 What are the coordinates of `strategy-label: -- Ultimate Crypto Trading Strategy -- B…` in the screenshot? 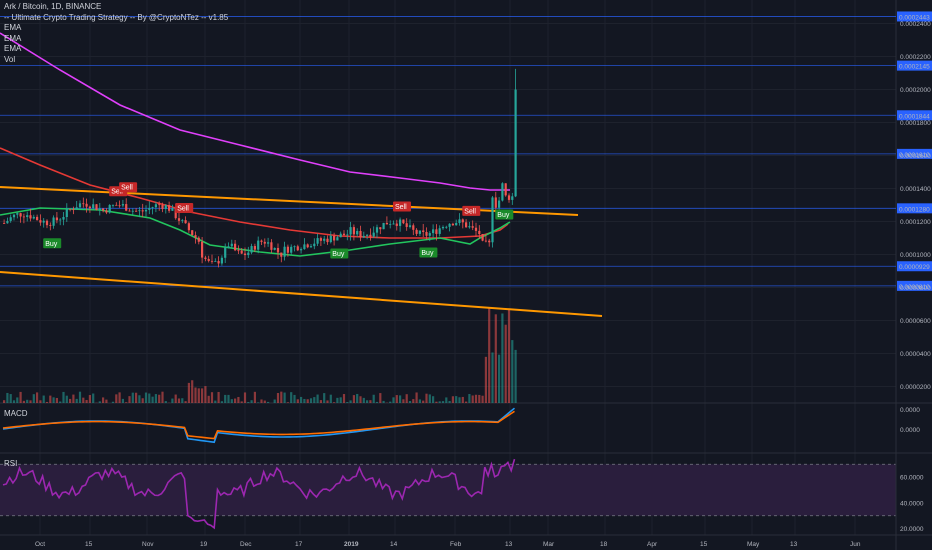 It's located at (116, 18).